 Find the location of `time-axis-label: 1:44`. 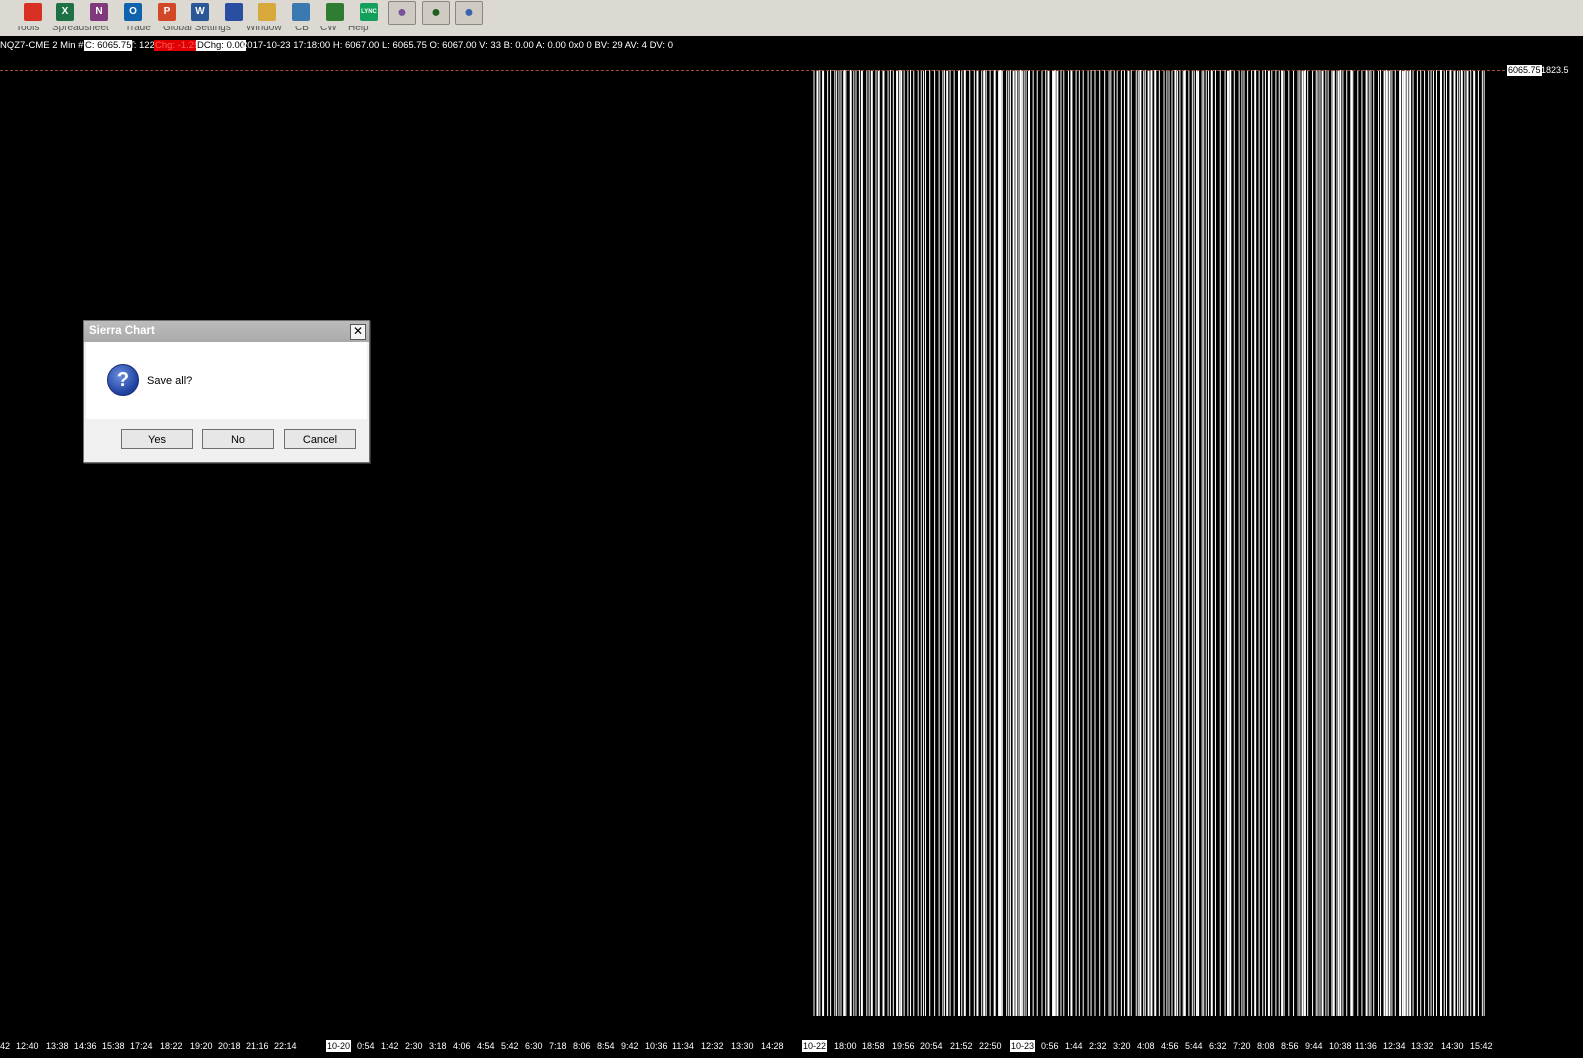

time-axis-label: 1:44 is located at coordinates (1074, 1046).